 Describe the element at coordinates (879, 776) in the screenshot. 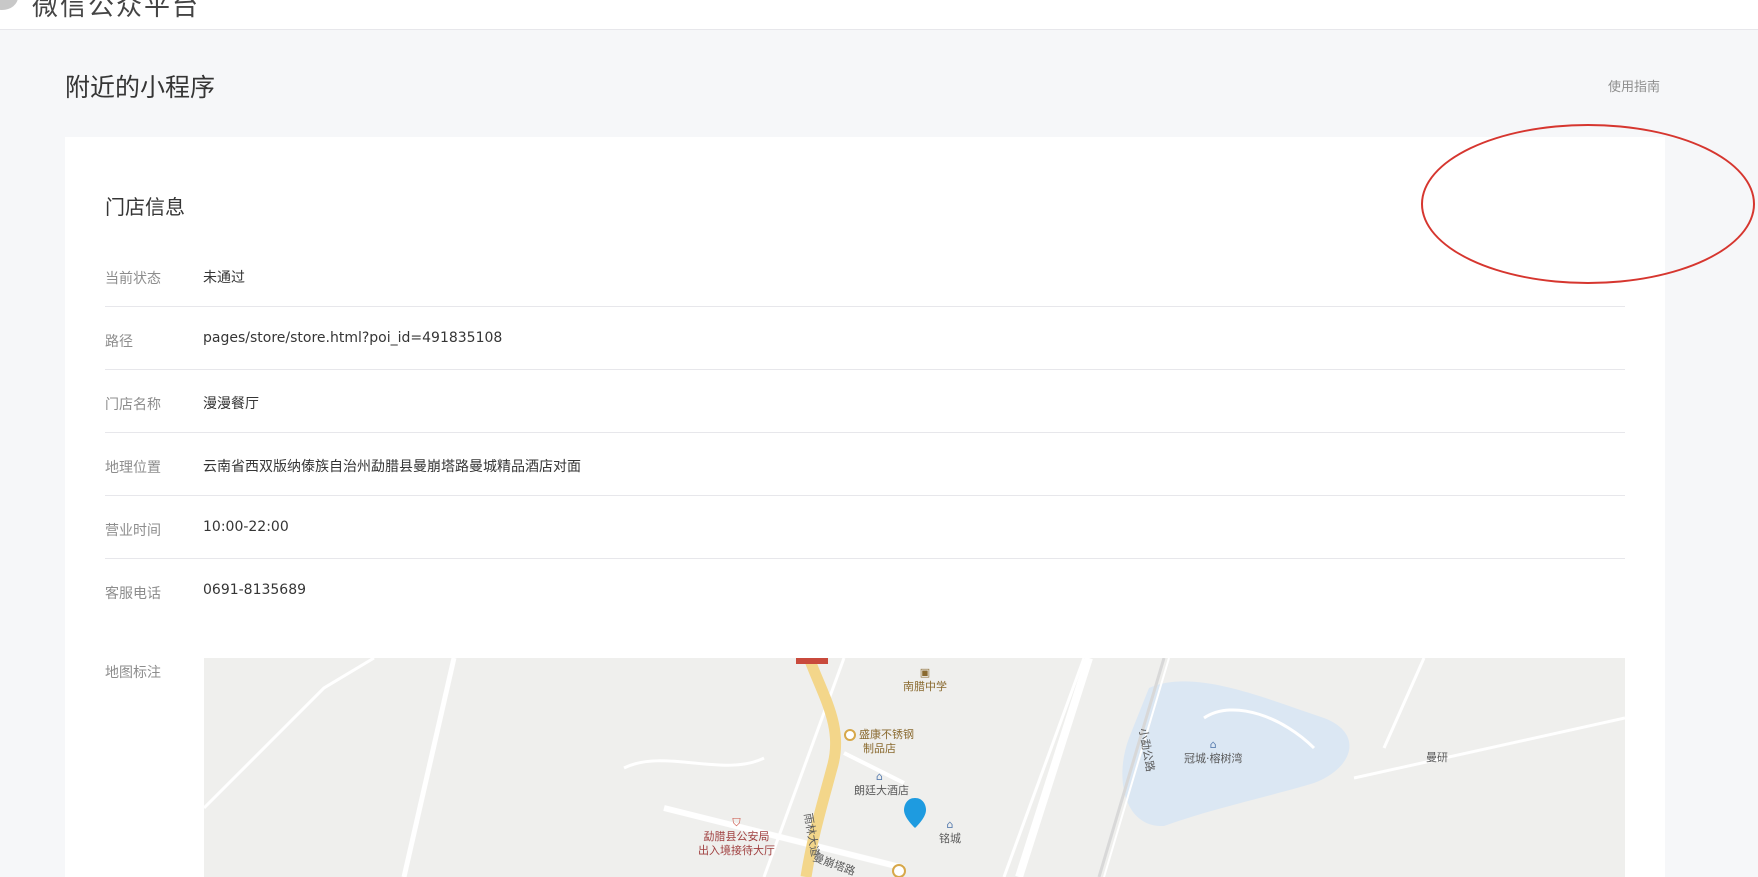

I see `hotel-icon: ⌂` at that location.